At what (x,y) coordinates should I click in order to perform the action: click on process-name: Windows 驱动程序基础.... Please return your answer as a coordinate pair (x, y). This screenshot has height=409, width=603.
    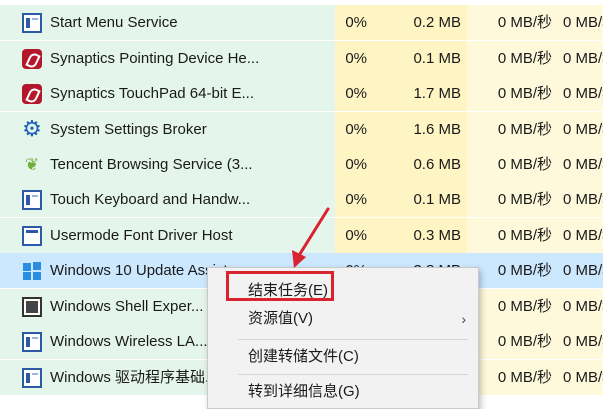
    Looking at the image, I should click on (134, 377).